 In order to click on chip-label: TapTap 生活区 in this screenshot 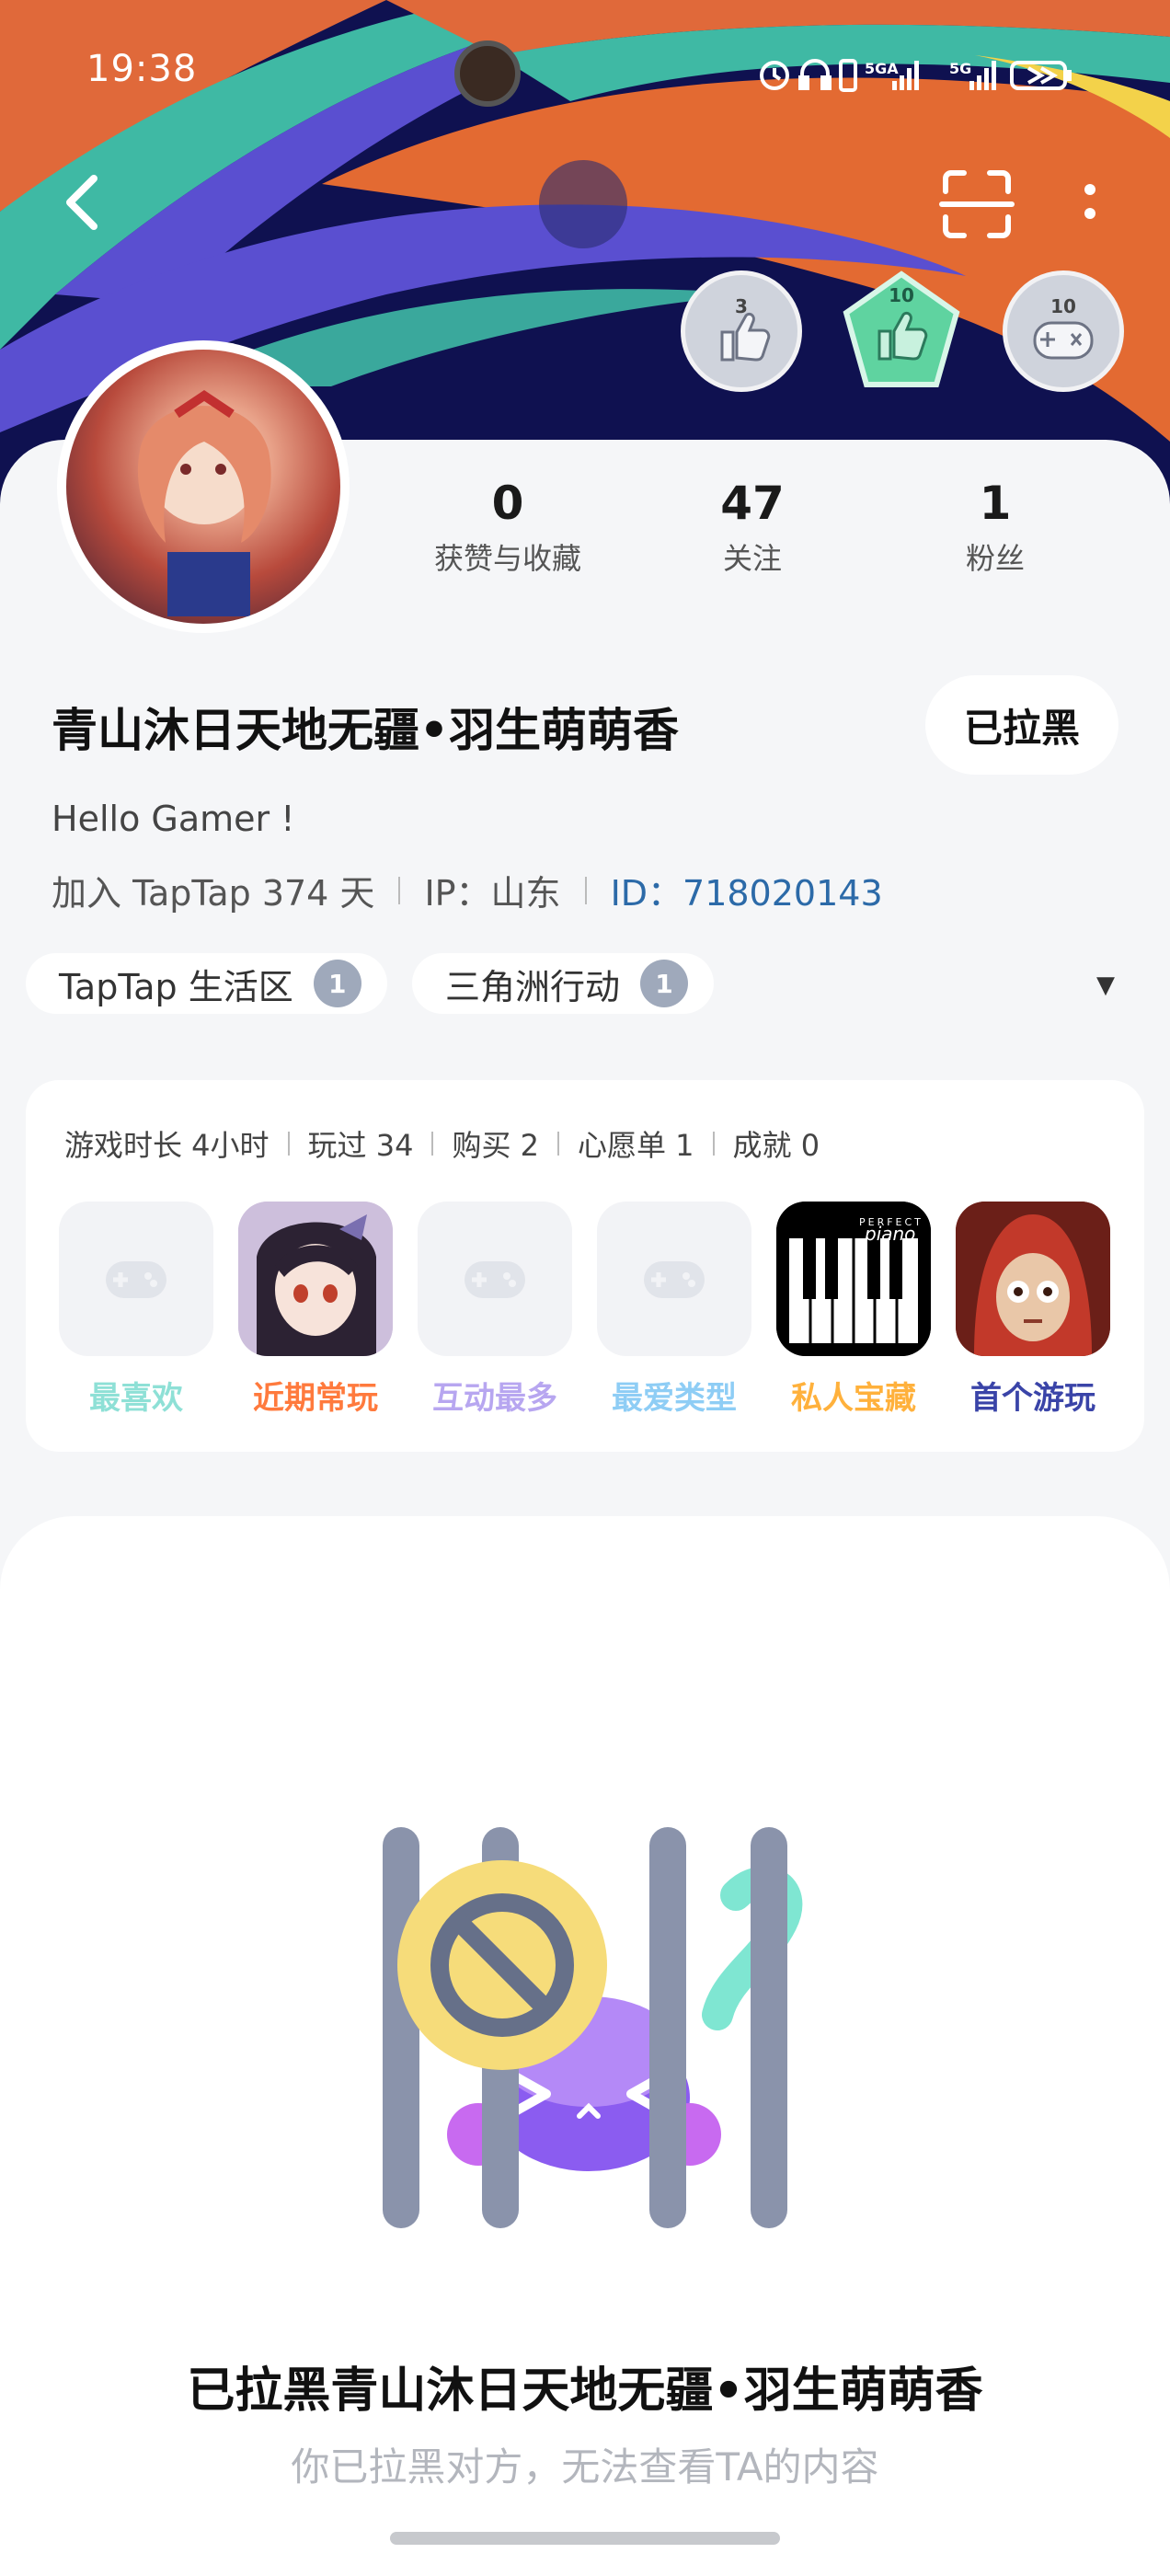, I will do `click(176, 986)`.